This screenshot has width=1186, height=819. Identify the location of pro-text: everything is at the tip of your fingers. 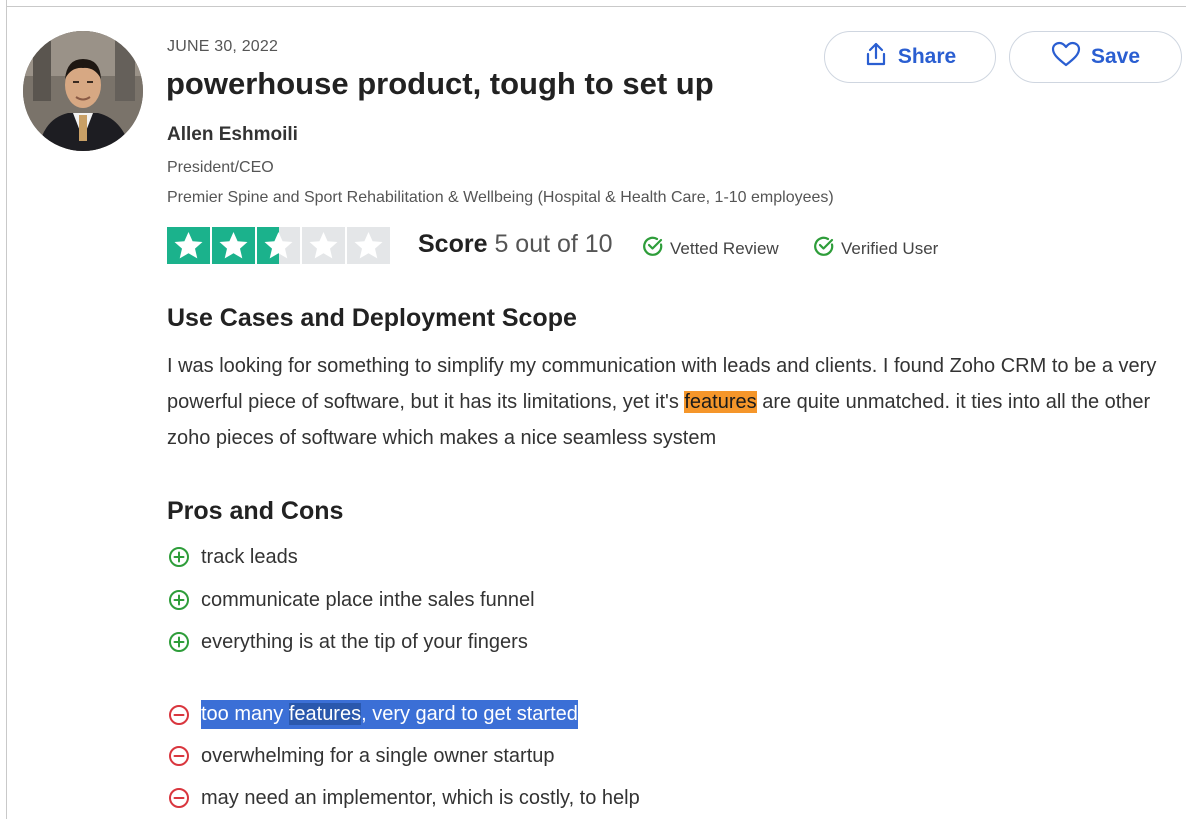
(364, 641).